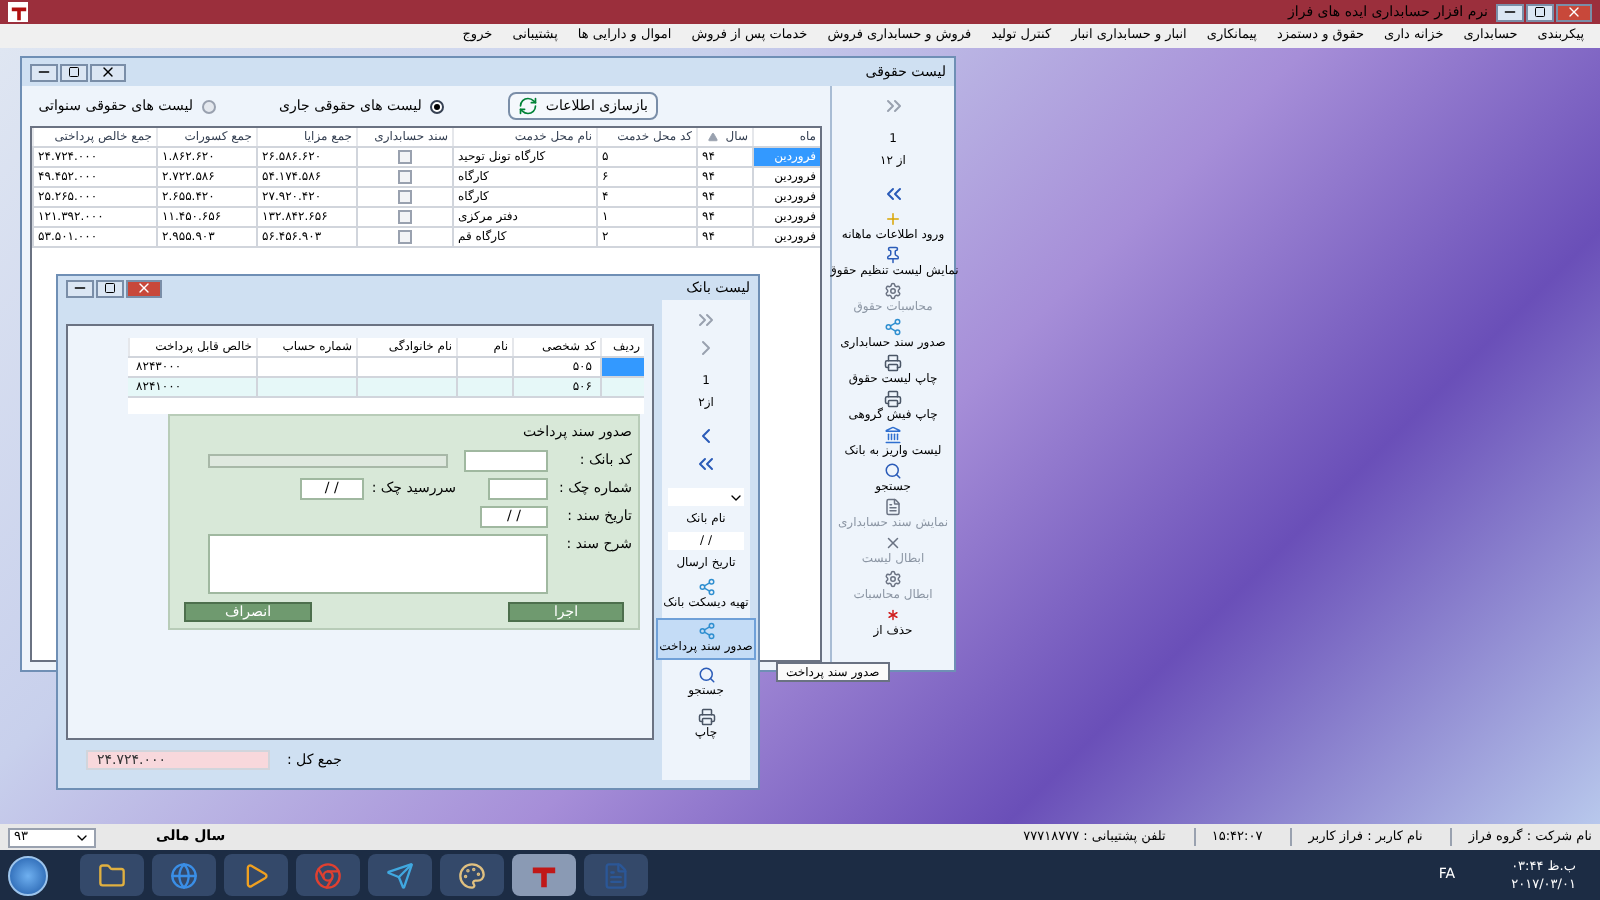  I want to click on browser-icon, so click(328, 875).